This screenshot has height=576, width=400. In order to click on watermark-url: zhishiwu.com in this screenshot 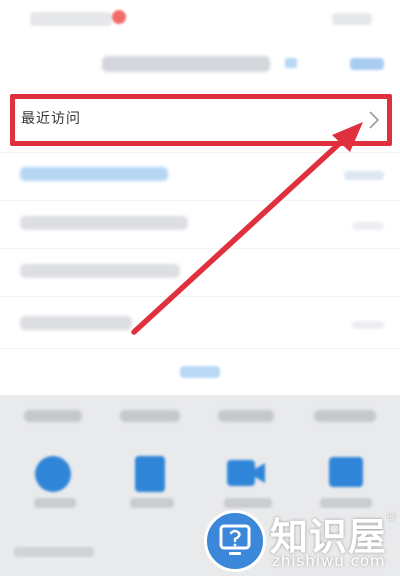, I will do `click(329, 561)`.